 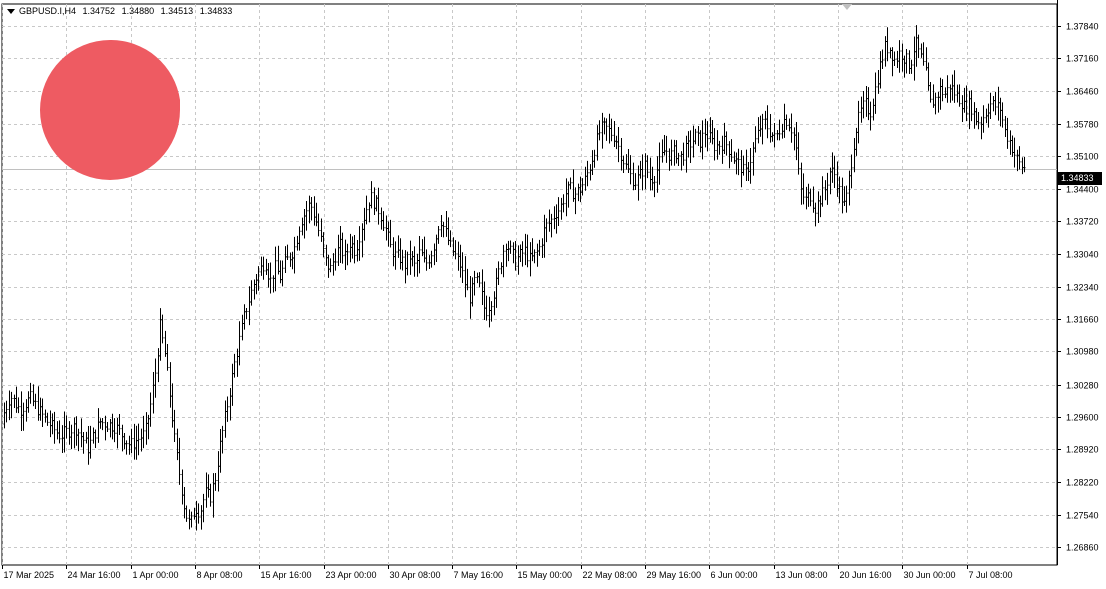 I want to click on y-tick-label: 1.37160, so click(x=1082, y=59).